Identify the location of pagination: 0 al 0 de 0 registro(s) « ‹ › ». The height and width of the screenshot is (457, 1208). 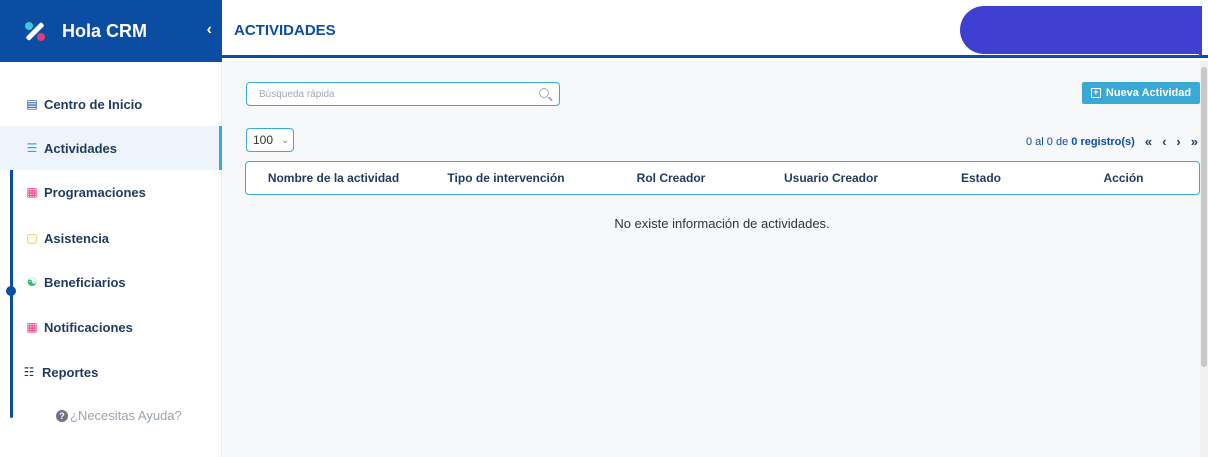
(1112, 141).